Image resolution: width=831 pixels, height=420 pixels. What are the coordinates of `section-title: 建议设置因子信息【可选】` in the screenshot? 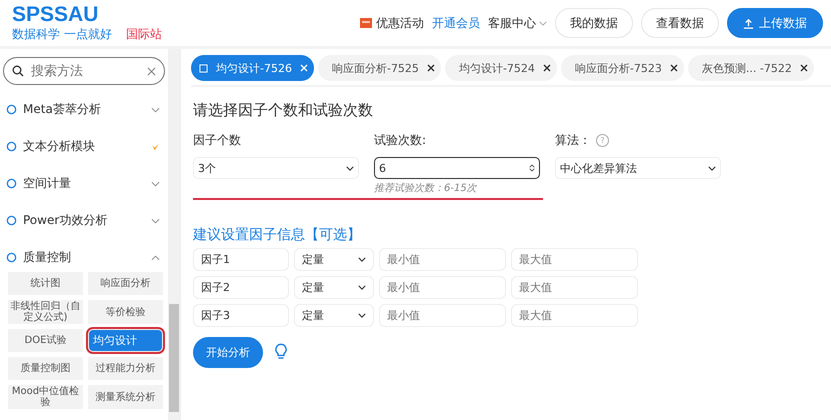 It's located at (277, 235).